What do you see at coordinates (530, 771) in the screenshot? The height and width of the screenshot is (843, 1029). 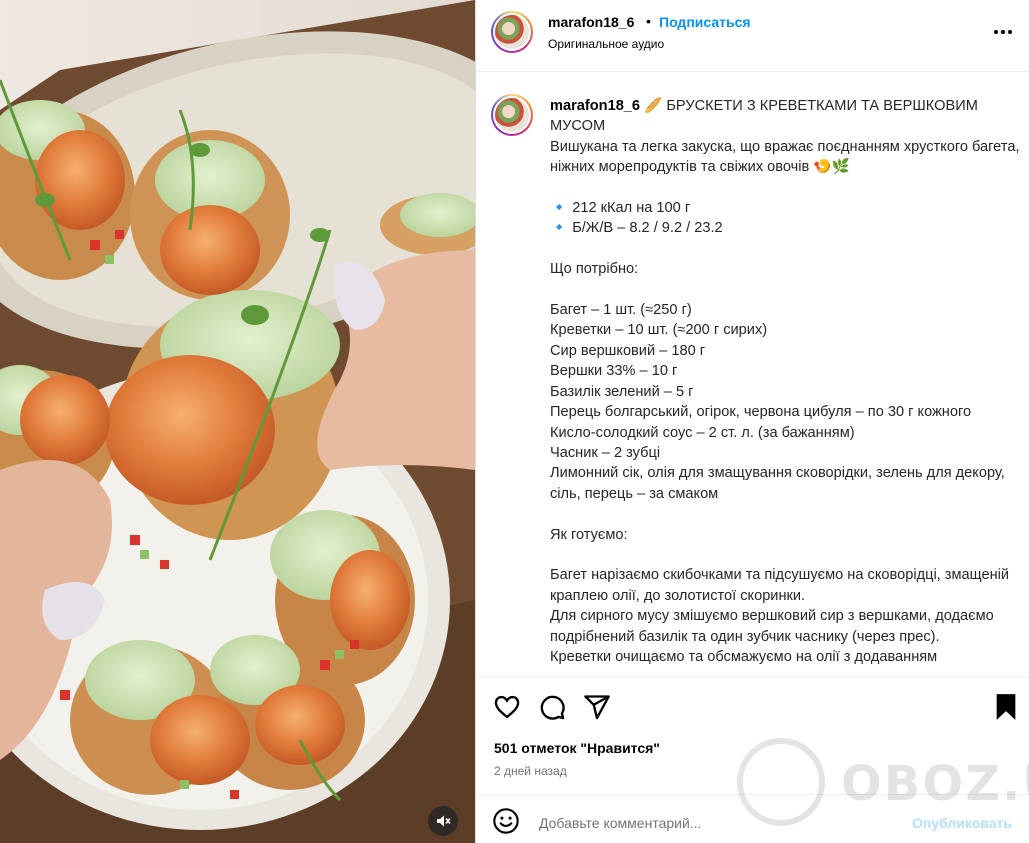 I see `post-time: 2 дней назад` at bounding box center [530, 771].